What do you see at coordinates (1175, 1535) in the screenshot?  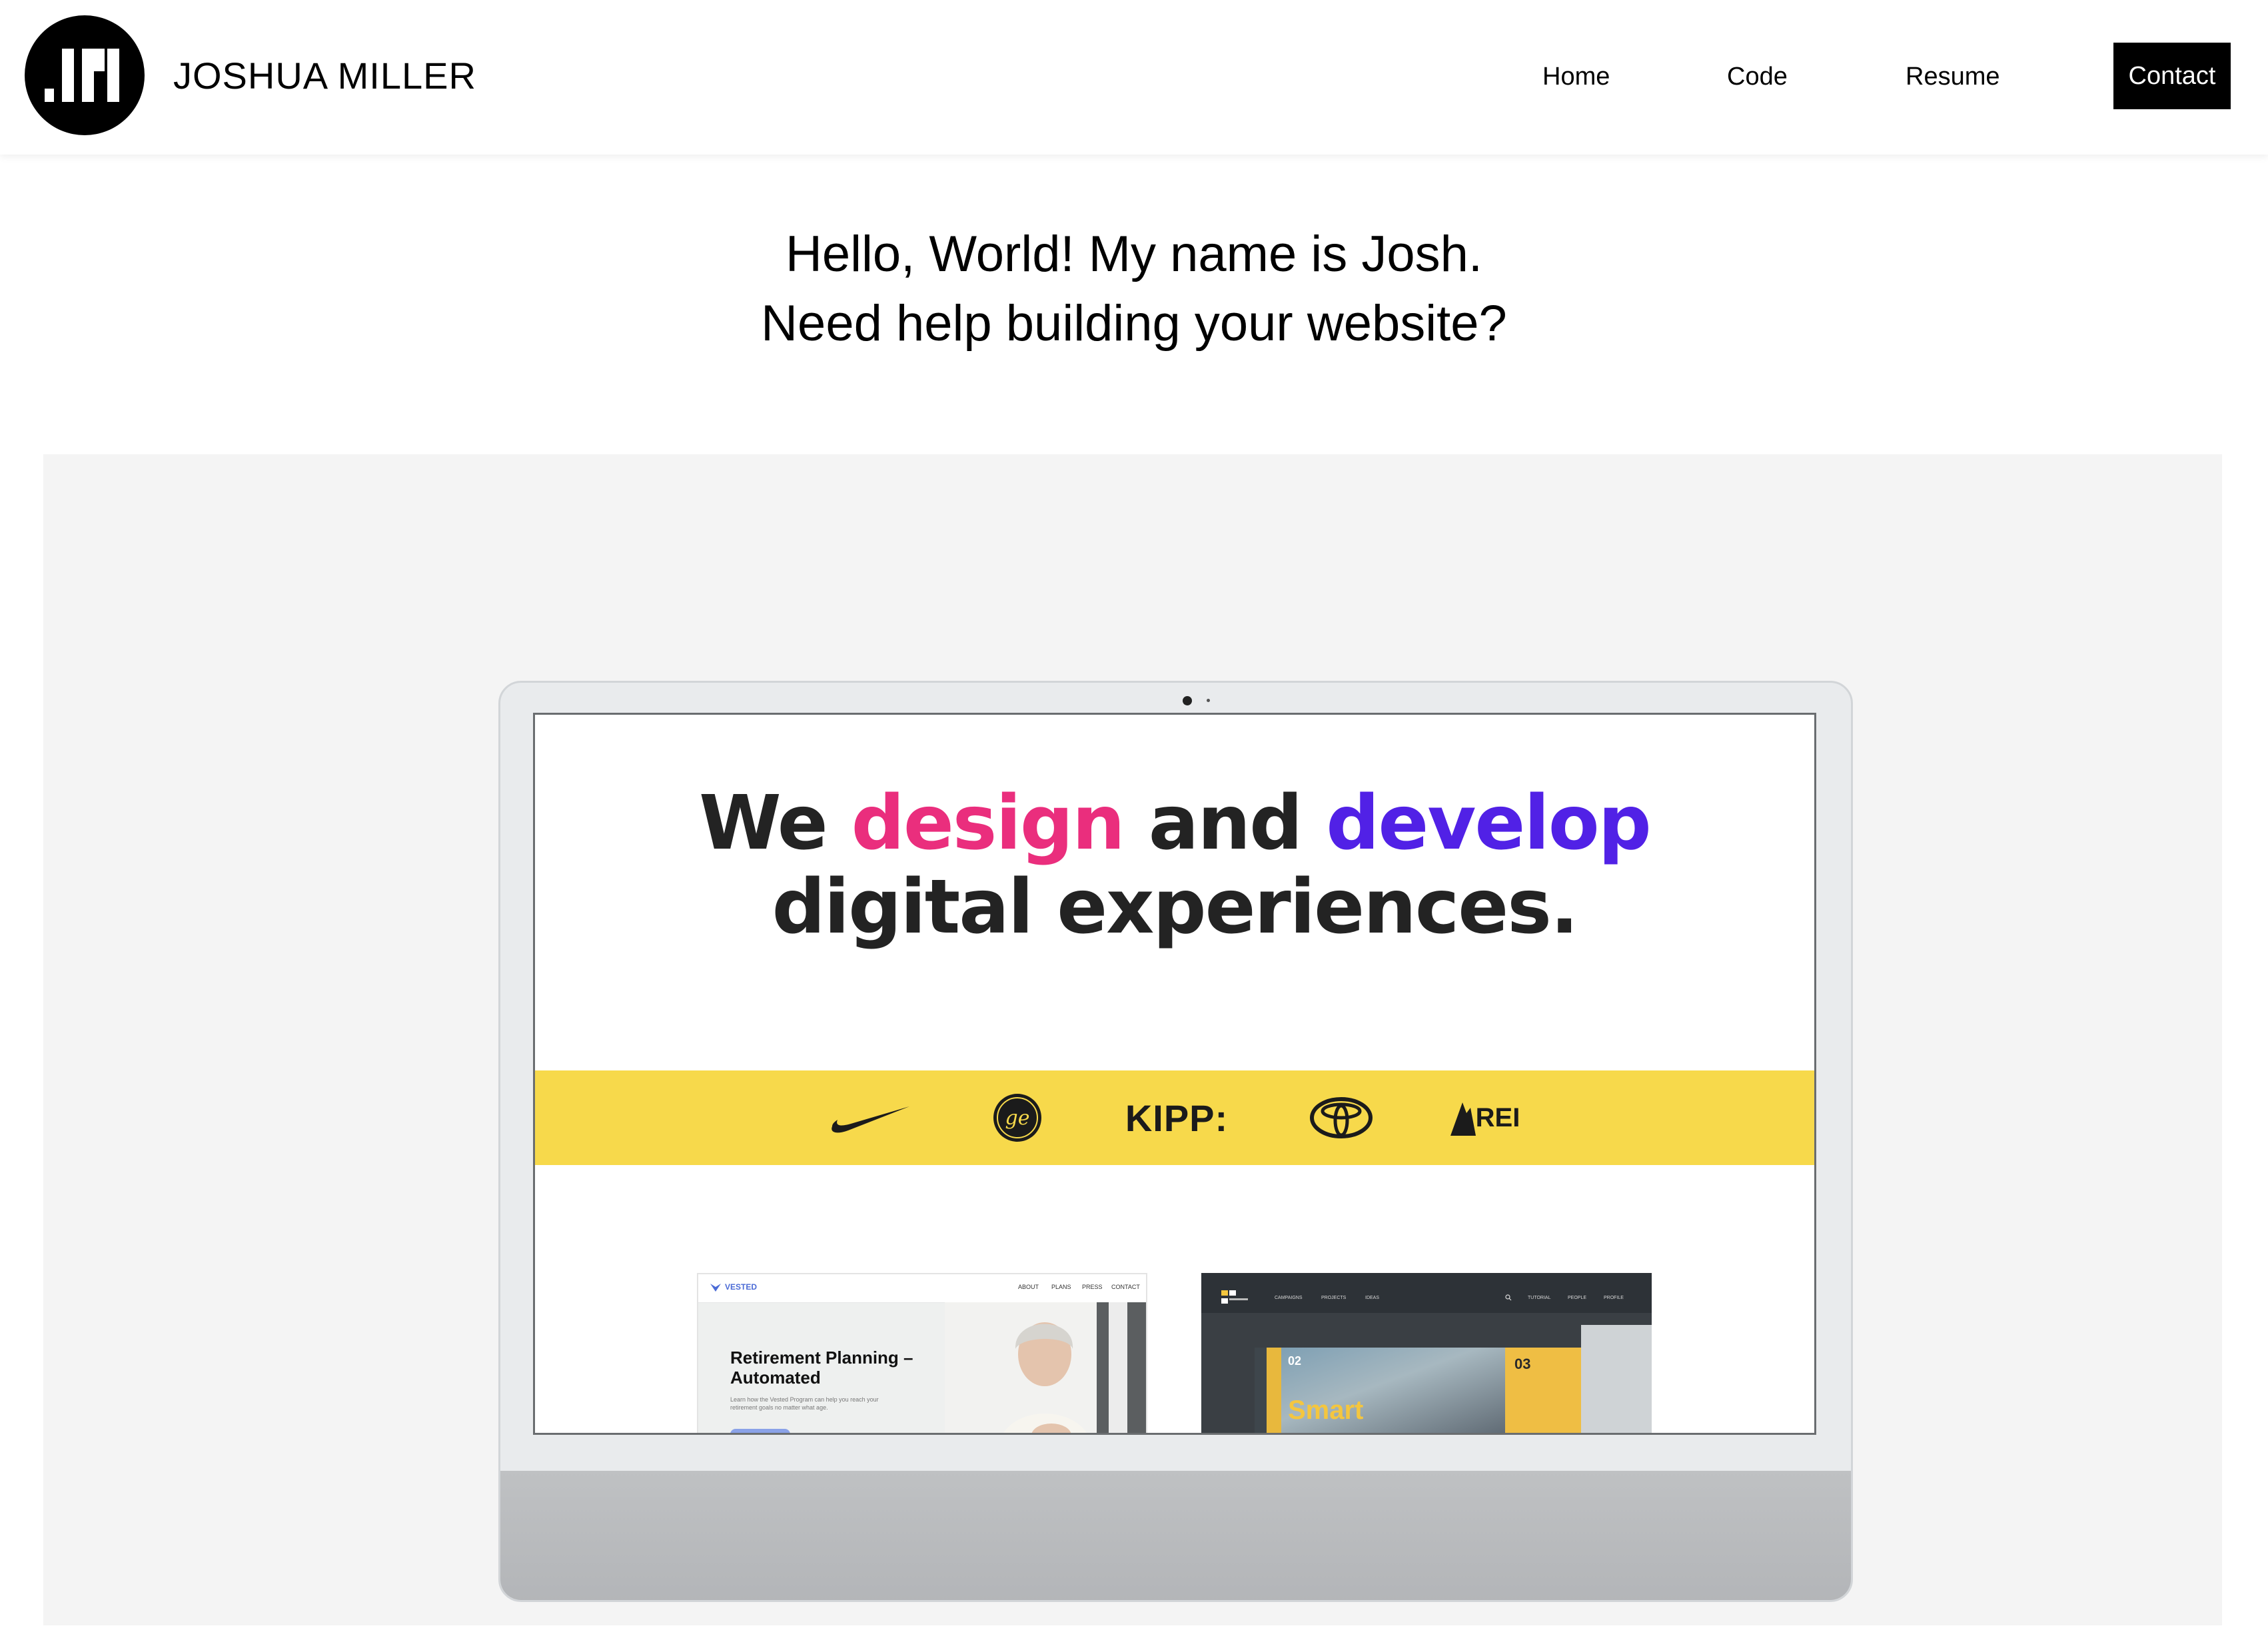 I see `monitor-chin` at bounding box center [1175, 1535].